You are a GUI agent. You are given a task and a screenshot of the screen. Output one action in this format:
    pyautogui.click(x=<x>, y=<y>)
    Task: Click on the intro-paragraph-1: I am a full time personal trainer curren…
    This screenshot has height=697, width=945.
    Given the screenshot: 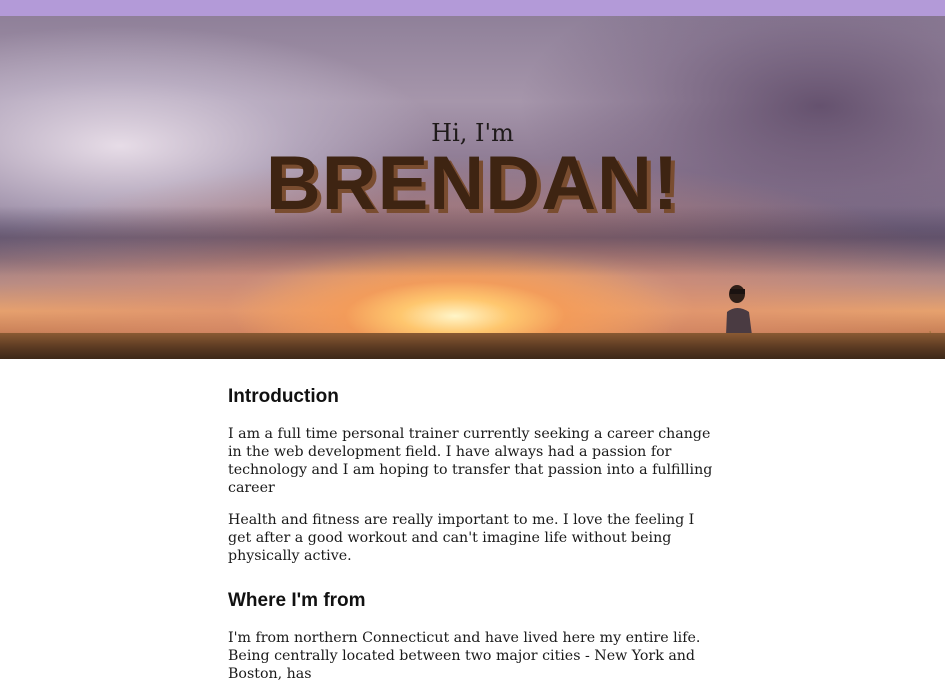 What is the action you would take?
    pyautogui.click(x=470, y=461)
    